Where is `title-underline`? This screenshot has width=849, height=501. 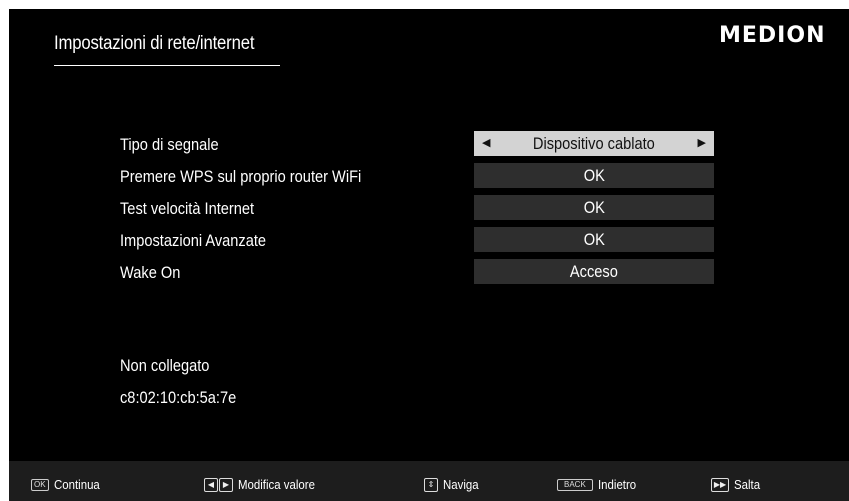
title-underline is located at coordinates (167, 65).